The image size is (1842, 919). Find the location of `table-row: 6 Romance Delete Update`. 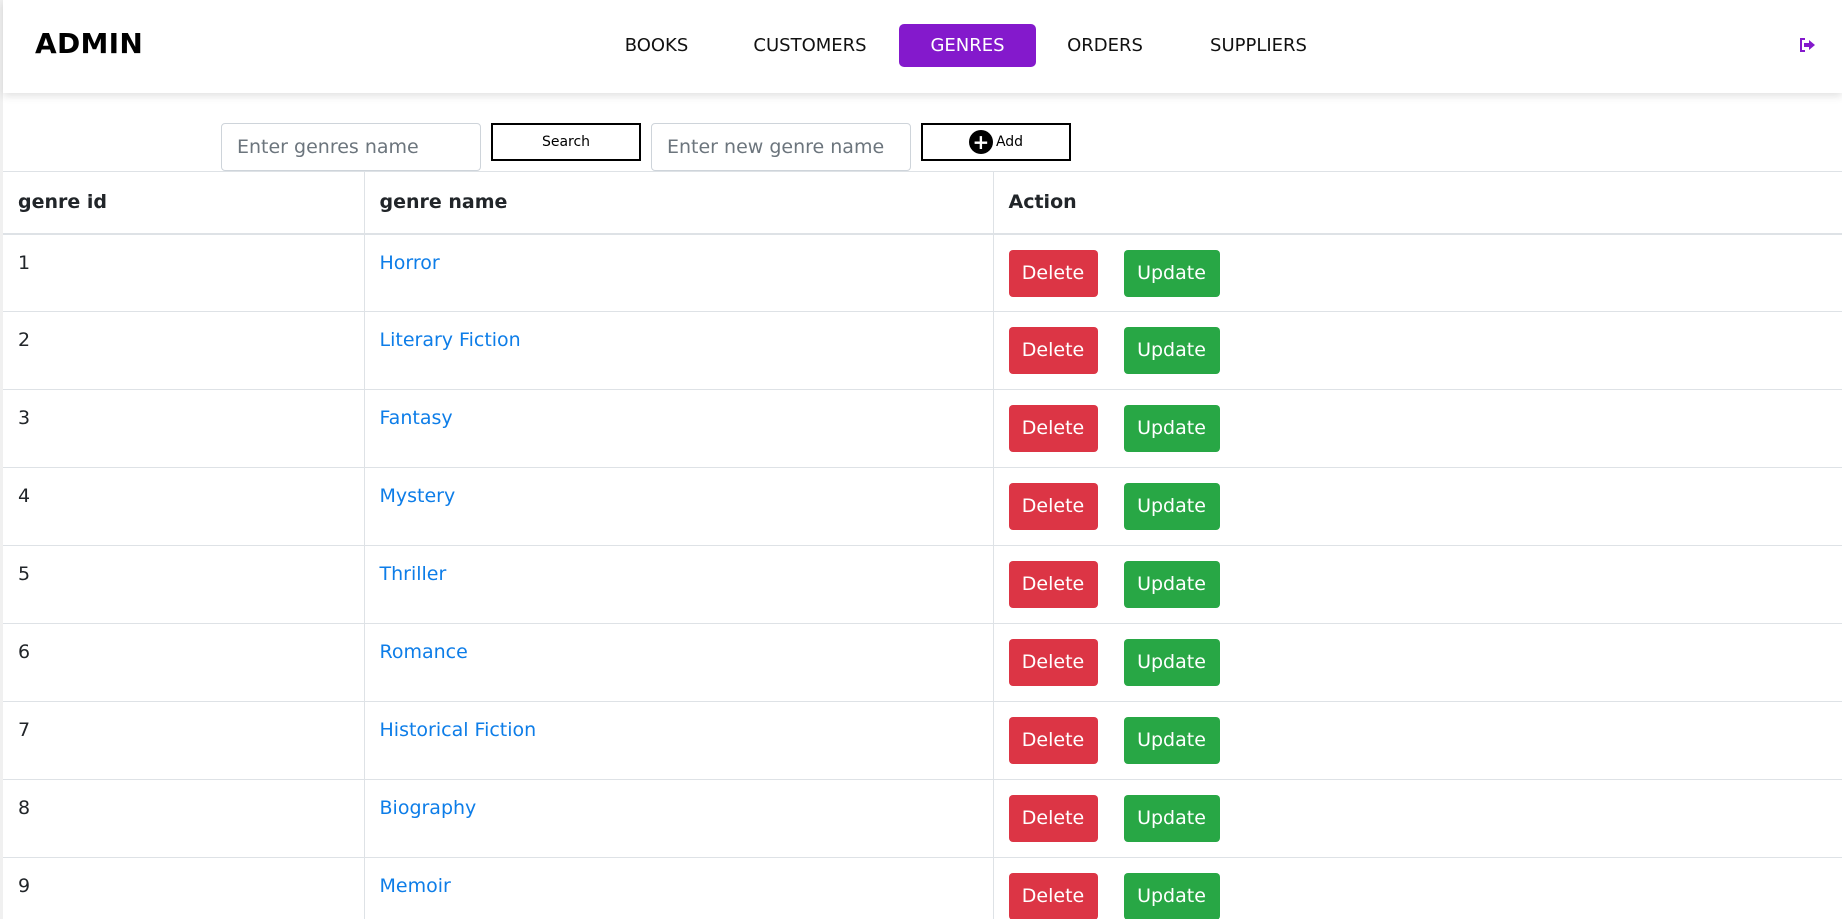

table-row: 6 Romance Delete Update is located at coordinates (922, 662).